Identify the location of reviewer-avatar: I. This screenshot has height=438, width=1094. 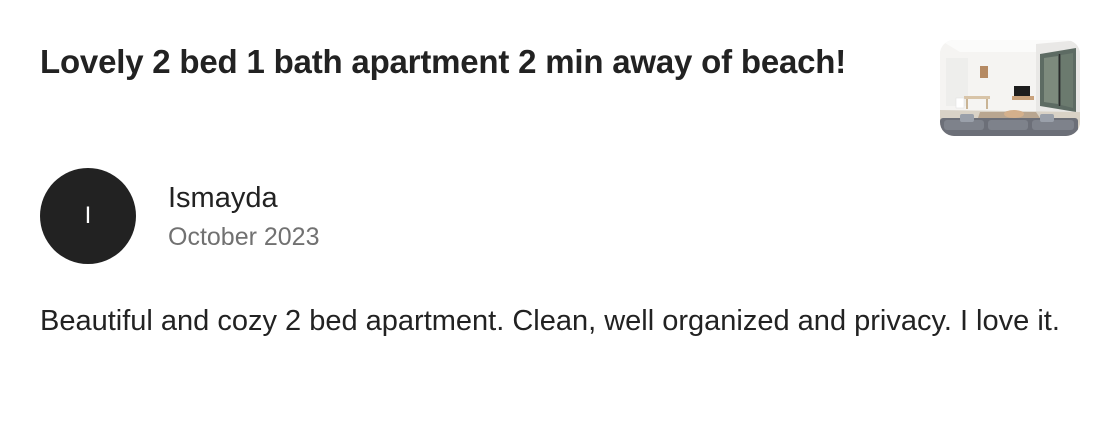
(88, 216).